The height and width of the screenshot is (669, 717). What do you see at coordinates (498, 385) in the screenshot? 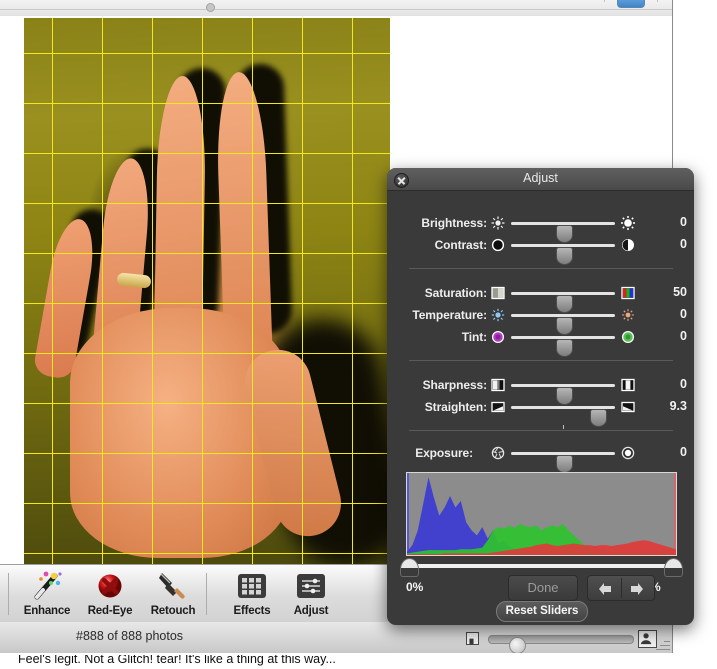
I see `soft-edge-icon` at bounding box center [498, 385].